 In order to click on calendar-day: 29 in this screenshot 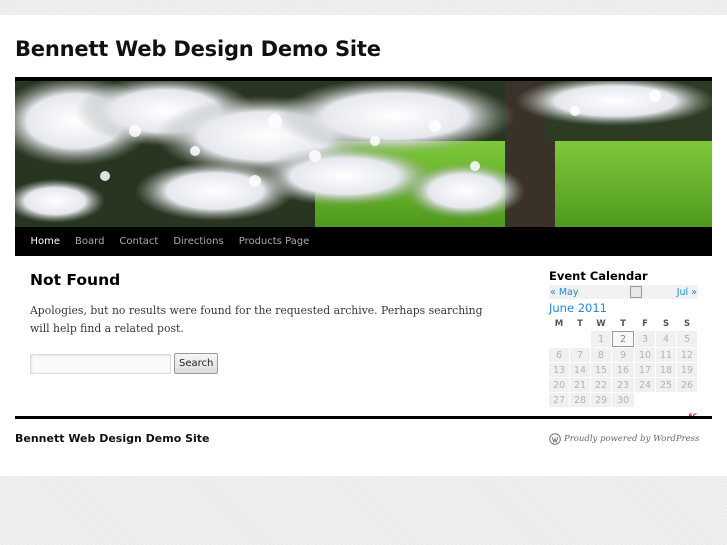, I will do `click(601, 400)`.